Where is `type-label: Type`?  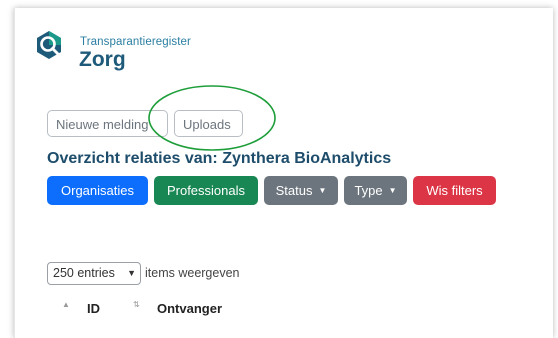
type-label: Type is located at coordinates (368, 190).